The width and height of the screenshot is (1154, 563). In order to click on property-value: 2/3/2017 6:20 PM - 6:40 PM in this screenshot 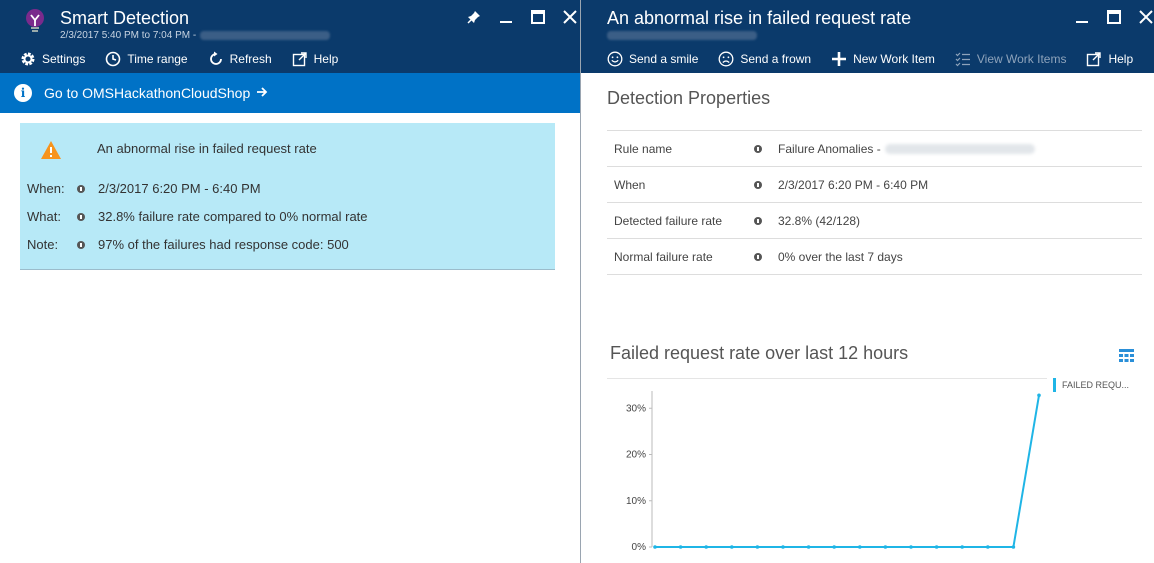, I will do `click(853, 184)`.